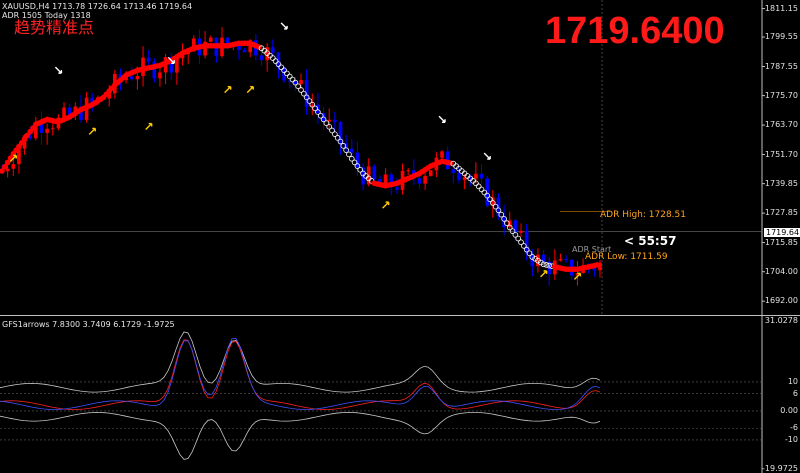  What do you see at coordinates (782, 232) in the screenshot?
I see `current-price-tag: 1719.64` at bounding box center [782, 232].